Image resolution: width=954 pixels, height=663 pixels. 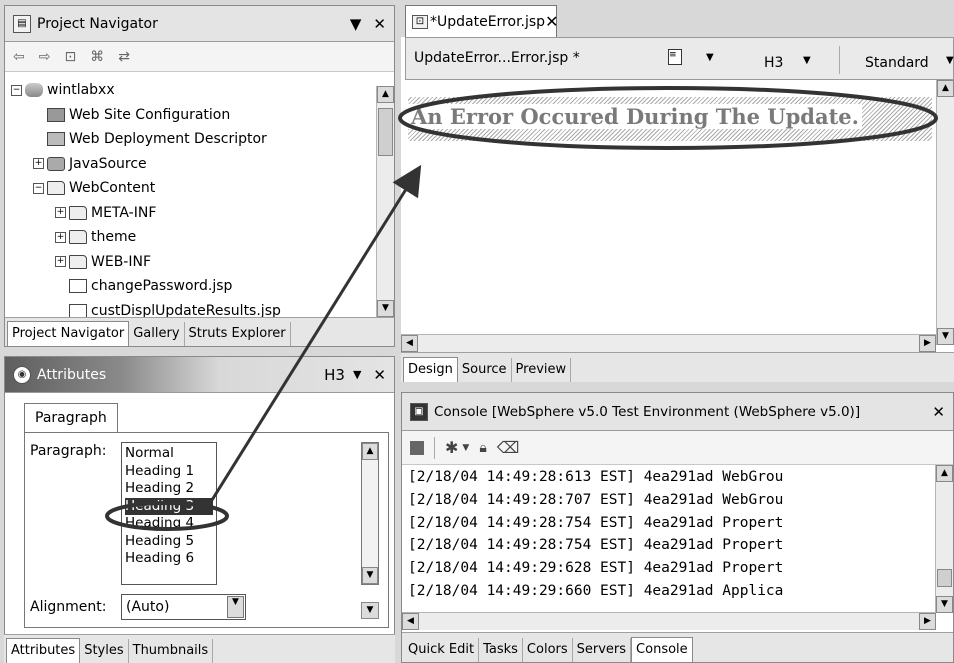 What do you see at coordinates (190, 115) in the screenshot?
I see `tree-item: Web Site Configuration` at bounding box center [190, 115].